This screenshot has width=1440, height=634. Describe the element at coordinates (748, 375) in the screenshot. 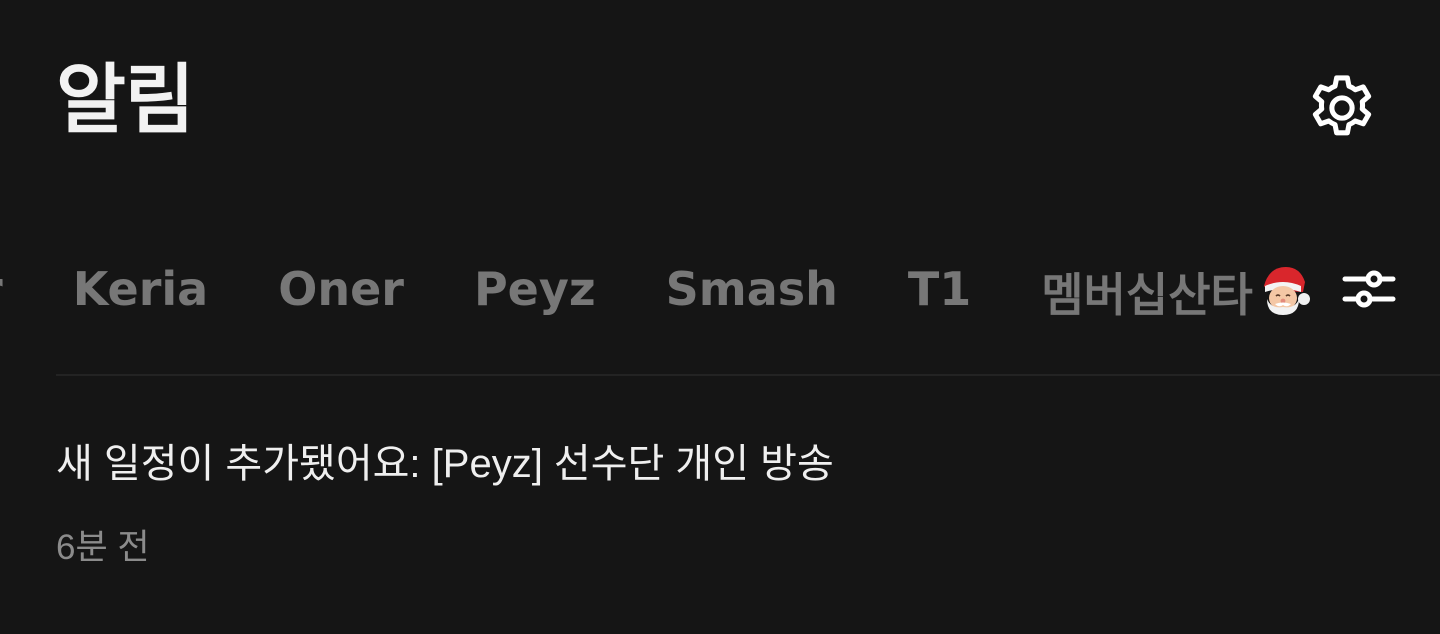

I see `divider` at that location.